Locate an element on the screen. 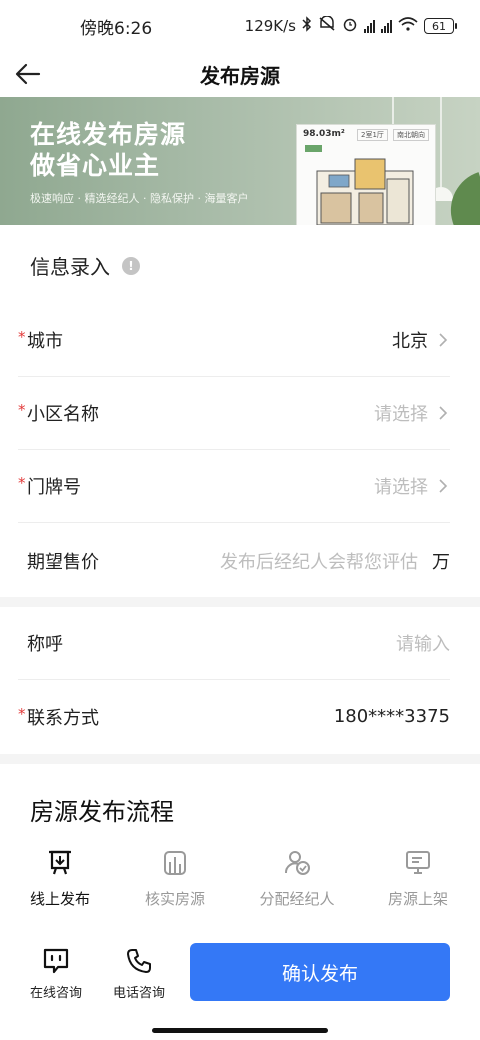 Image resolution: width=480 pixels, height=1040 pixels. page-title: 发布房源 is located at coordinates (240, 75).